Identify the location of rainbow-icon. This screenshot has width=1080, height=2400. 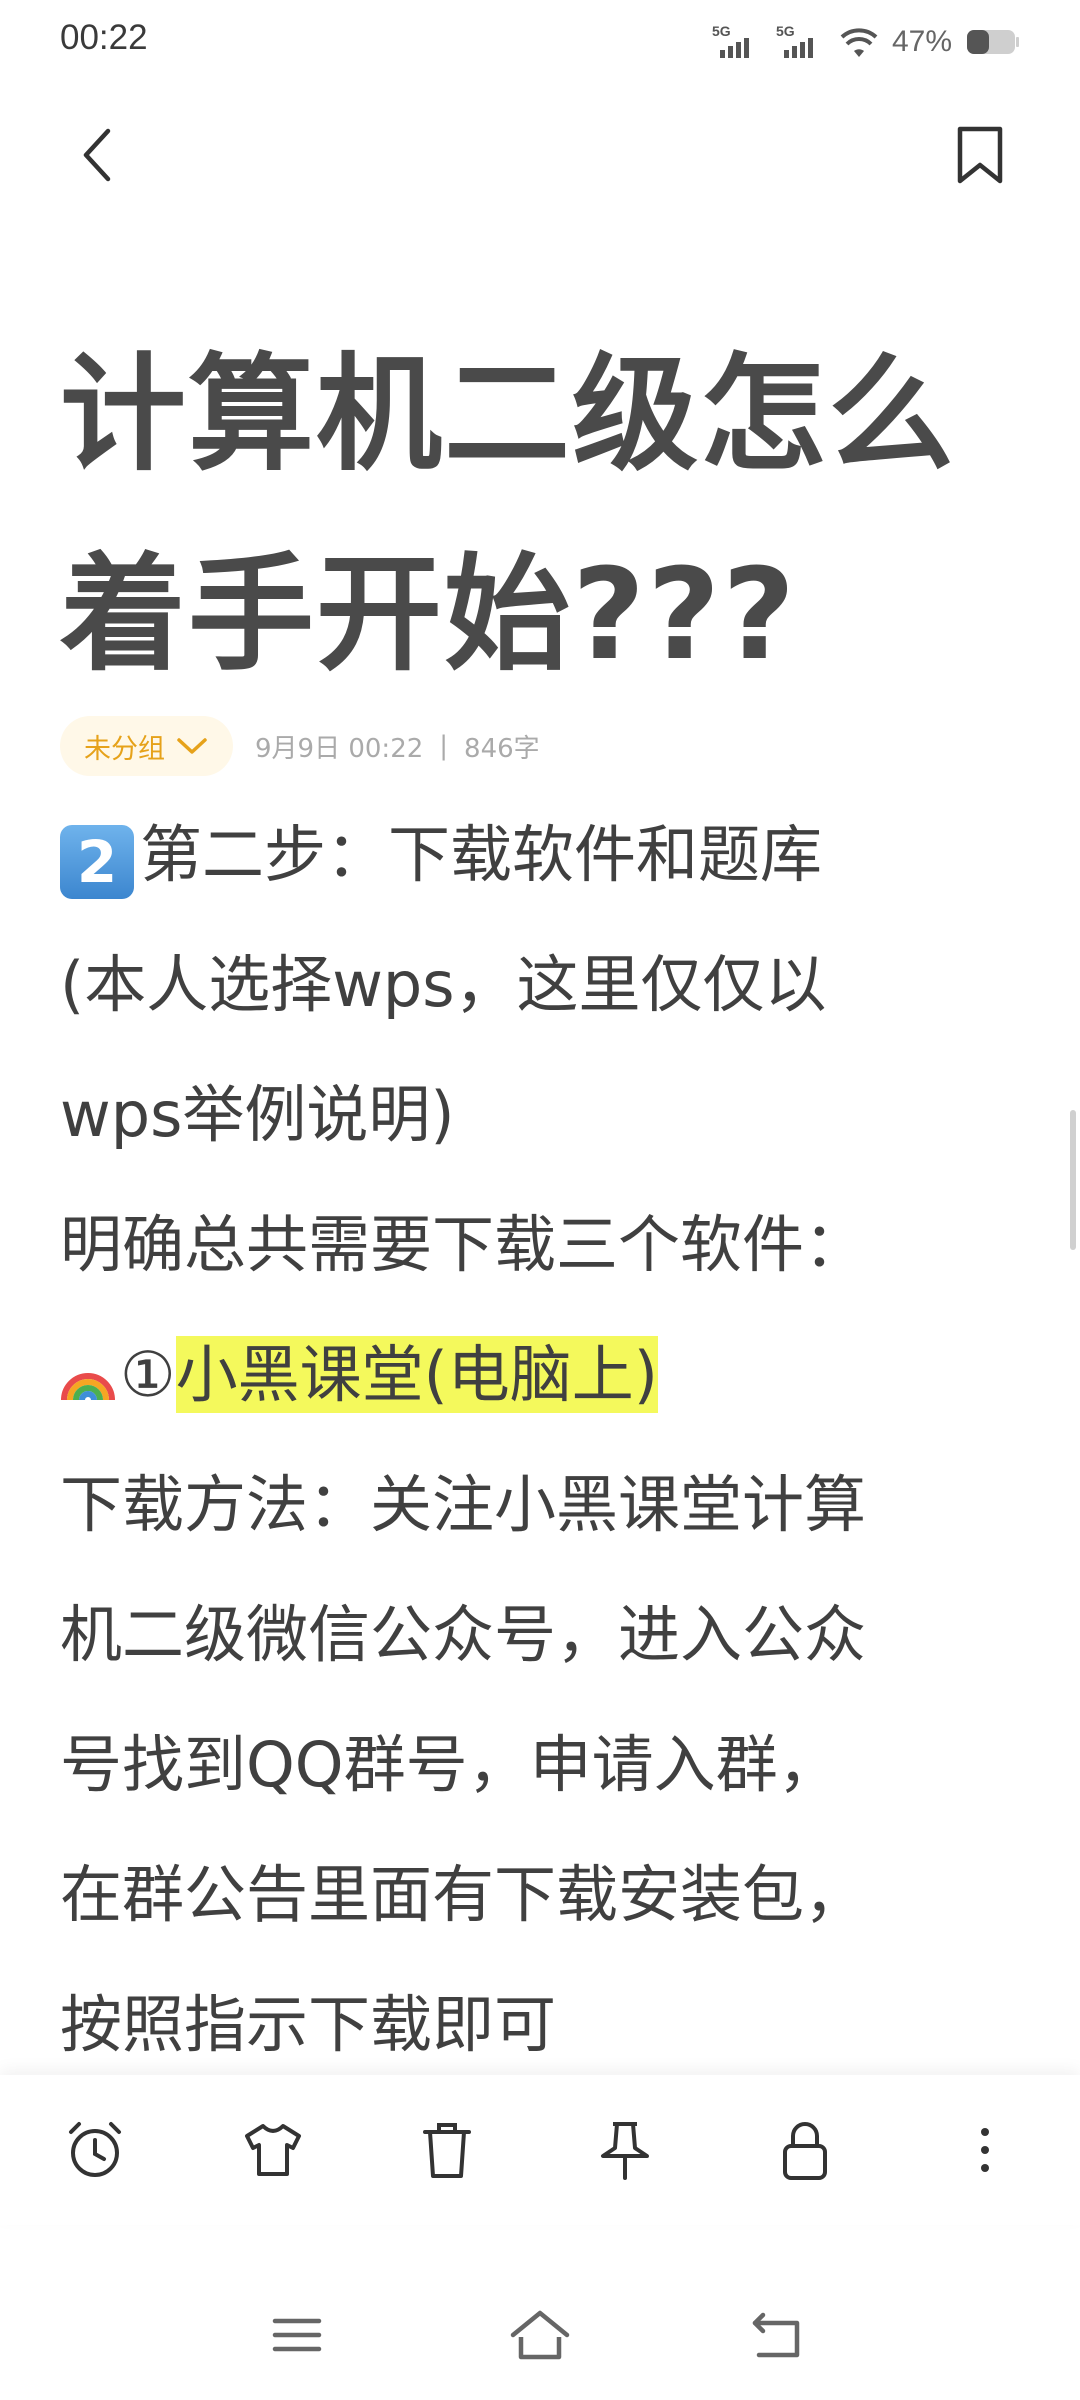
(88, 1387).